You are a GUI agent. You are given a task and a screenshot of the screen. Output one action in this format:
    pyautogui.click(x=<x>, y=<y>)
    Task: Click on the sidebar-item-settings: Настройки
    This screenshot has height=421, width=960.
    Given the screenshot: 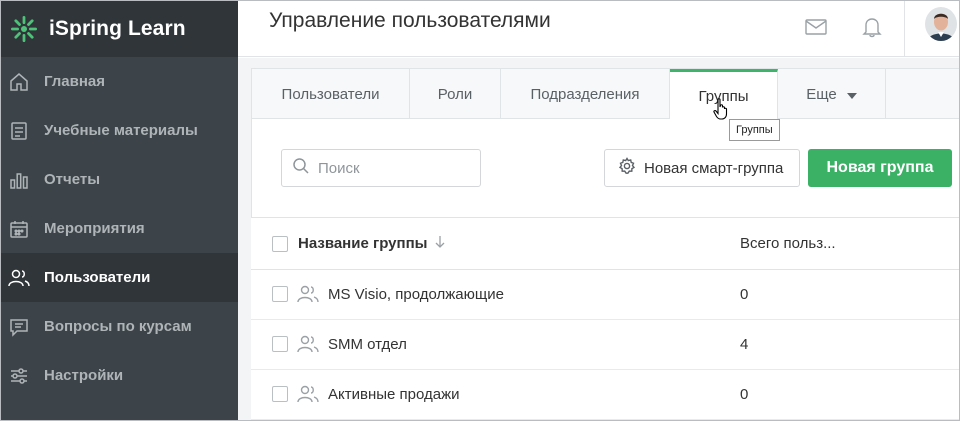 What is the action you would take?
    pyautogui.click(x=119, y=375)
    